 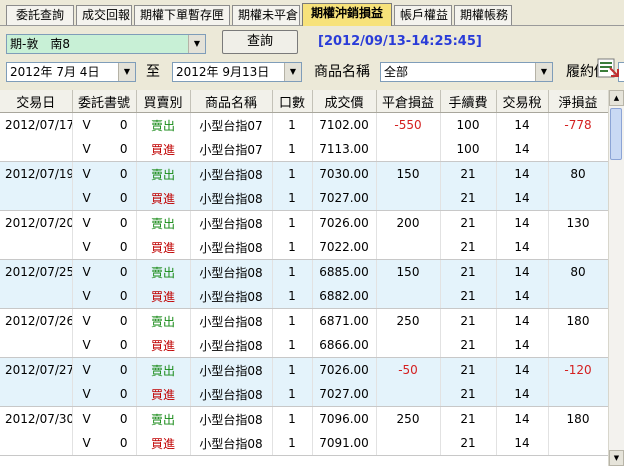 I want to click on offset-pnl-cell: 250, so click(x=408, y=320).